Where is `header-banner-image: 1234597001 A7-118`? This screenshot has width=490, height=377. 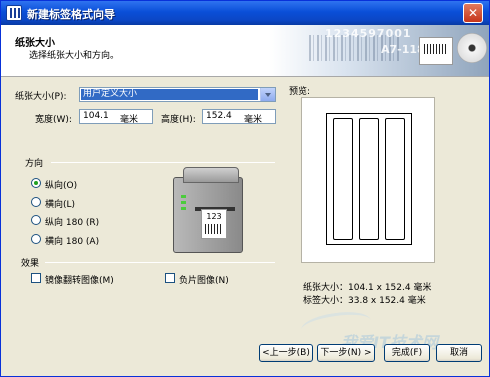
header-banner-image: 1234597001 A7-118 is located at coordinates (379, 50).